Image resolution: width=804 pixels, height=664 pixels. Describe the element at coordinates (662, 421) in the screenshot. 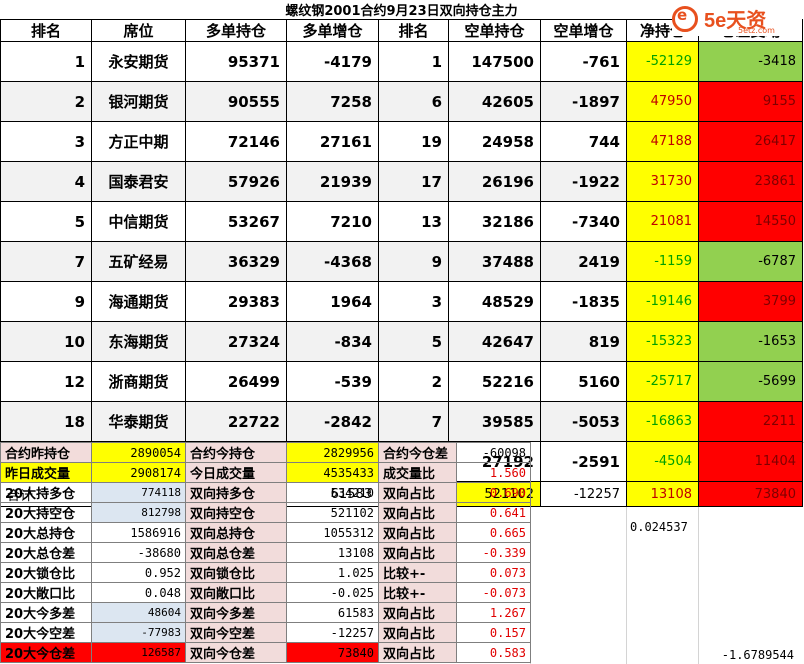

I see `net-position: -16863` at that location.